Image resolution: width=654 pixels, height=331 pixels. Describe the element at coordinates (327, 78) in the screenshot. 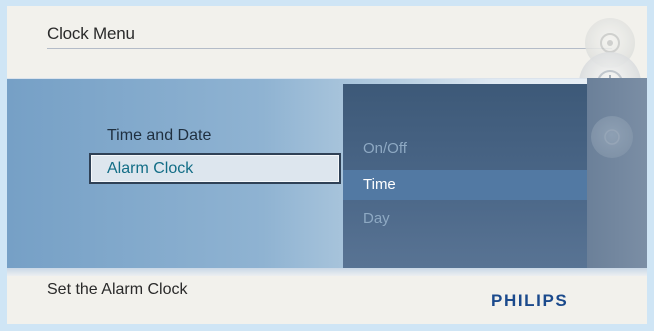

I see `panel-top-divider` at that location.